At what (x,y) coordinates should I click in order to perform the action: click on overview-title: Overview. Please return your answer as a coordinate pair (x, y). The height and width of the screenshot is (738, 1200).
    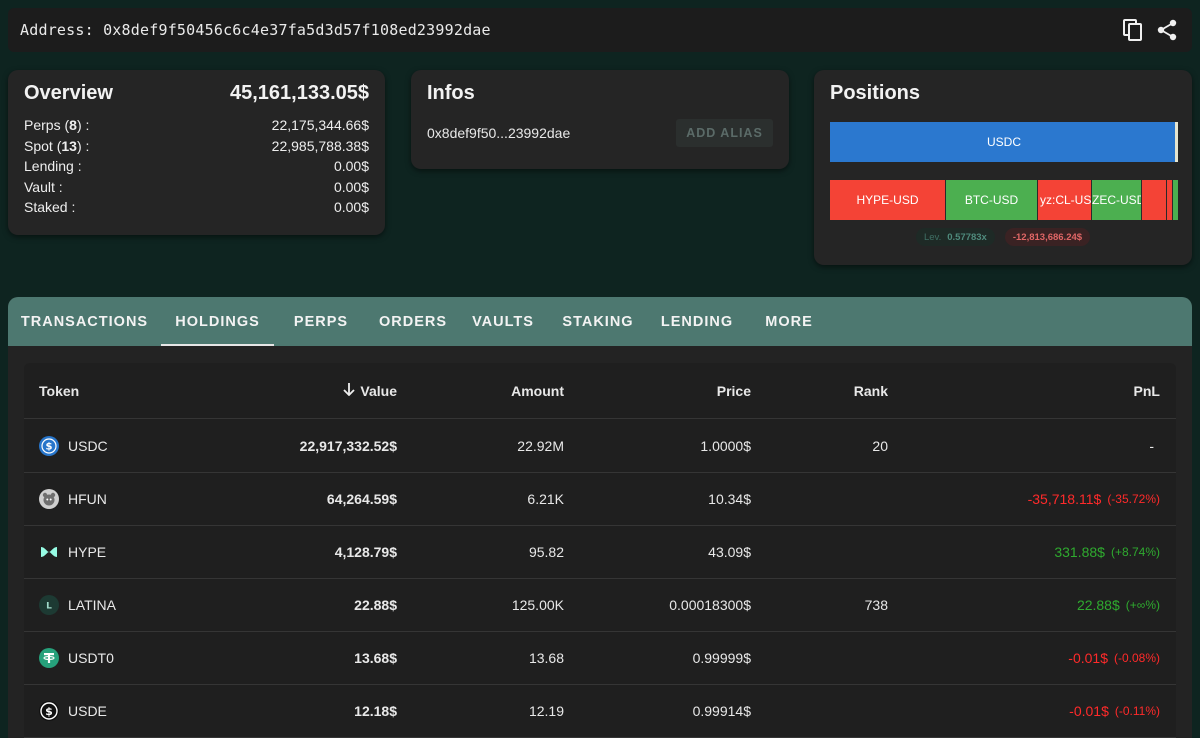
    Looking at the image, I should click on (68, 93).